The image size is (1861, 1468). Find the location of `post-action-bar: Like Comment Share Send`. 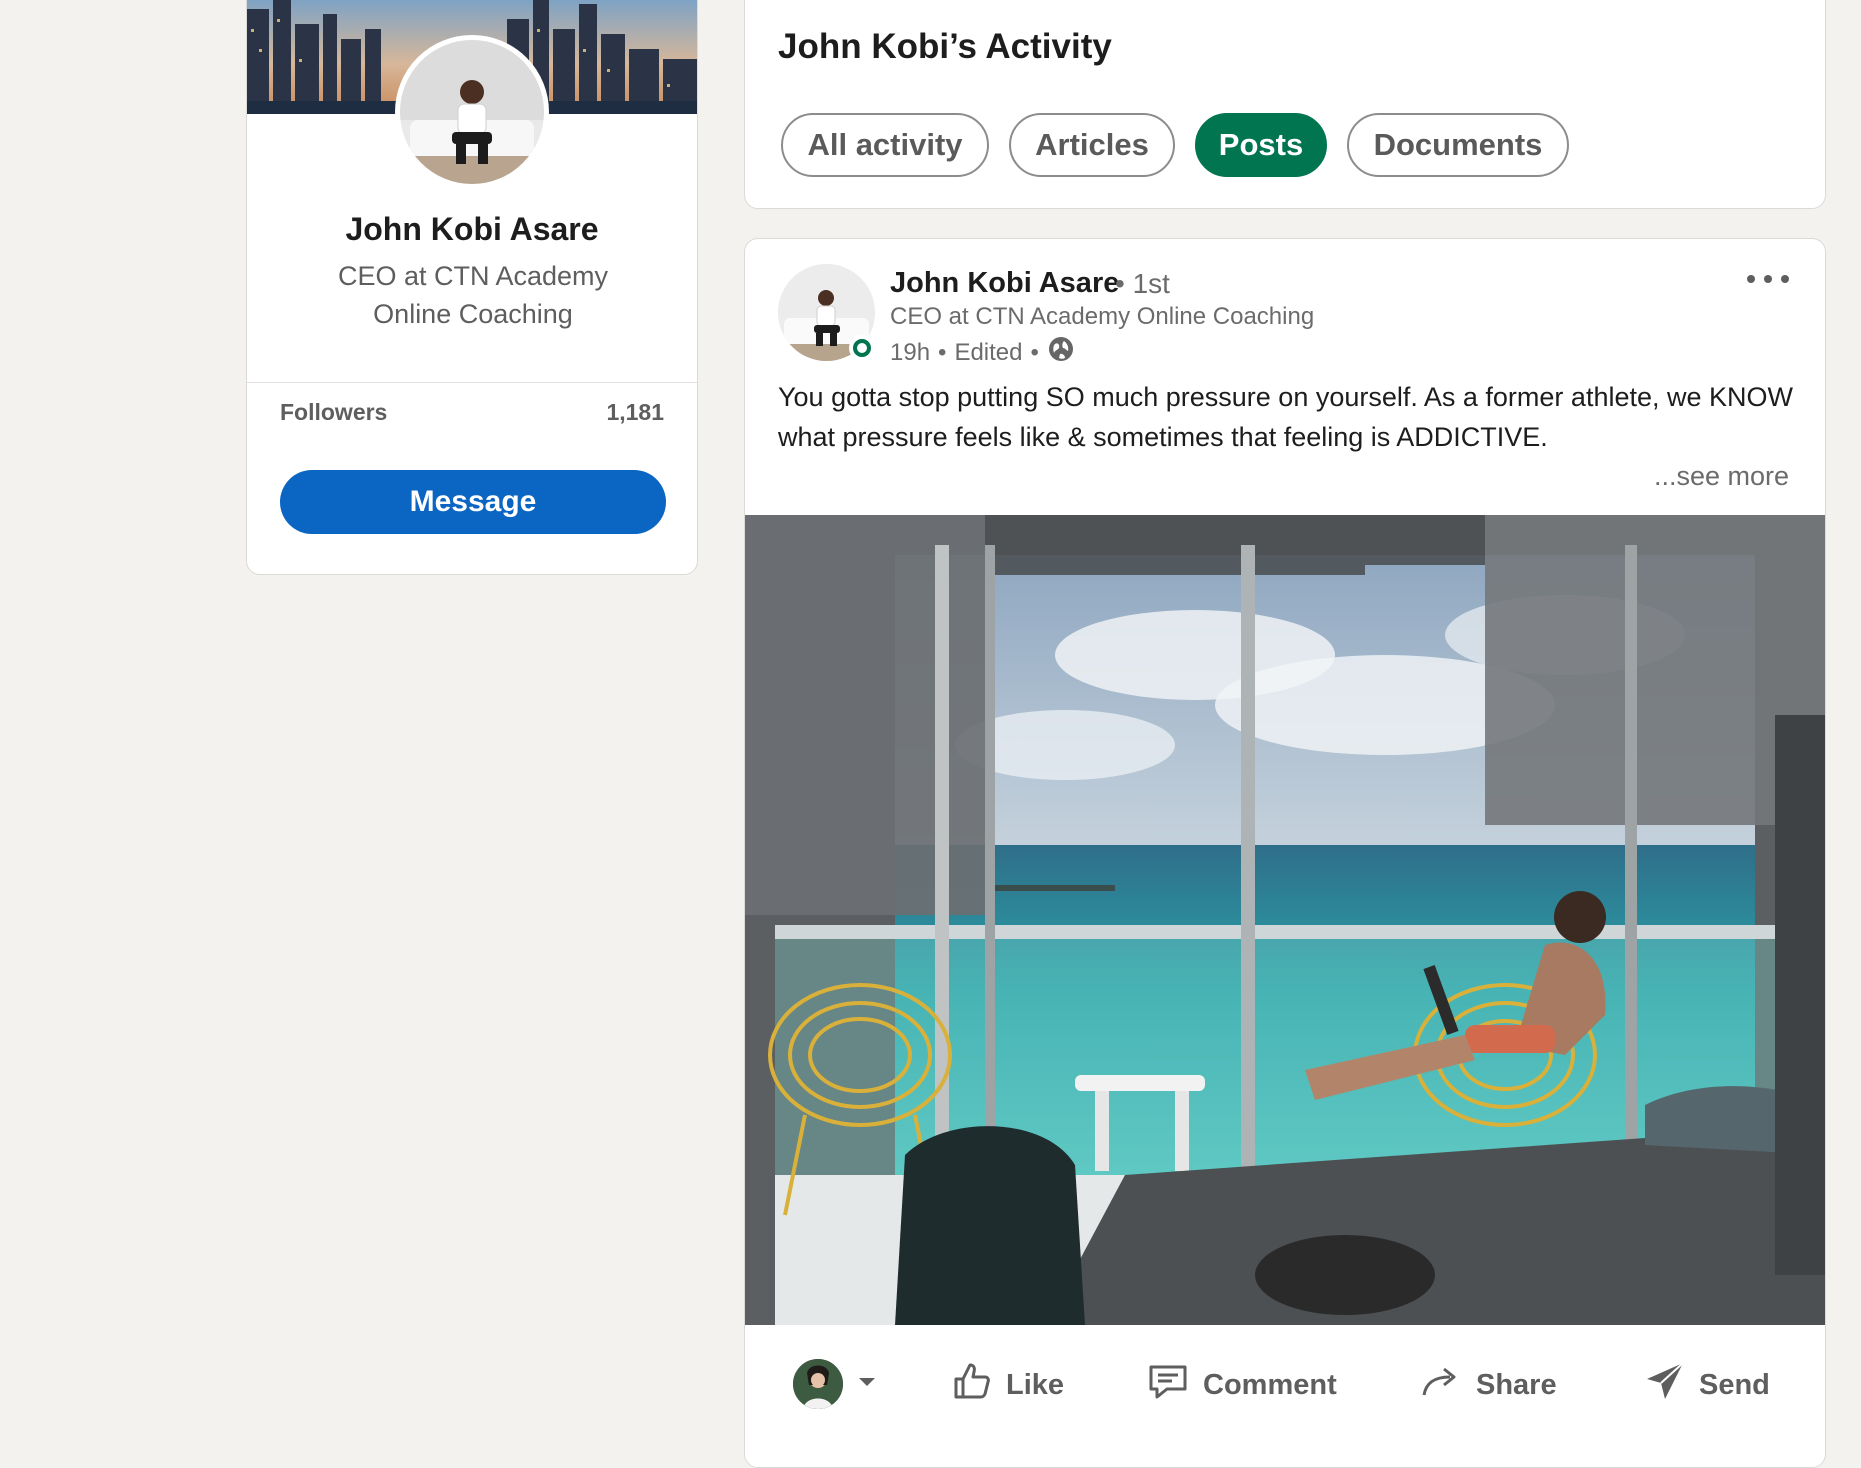

post-action-bar: Like Comment Share Send is located at coordinates (1285, 1390).